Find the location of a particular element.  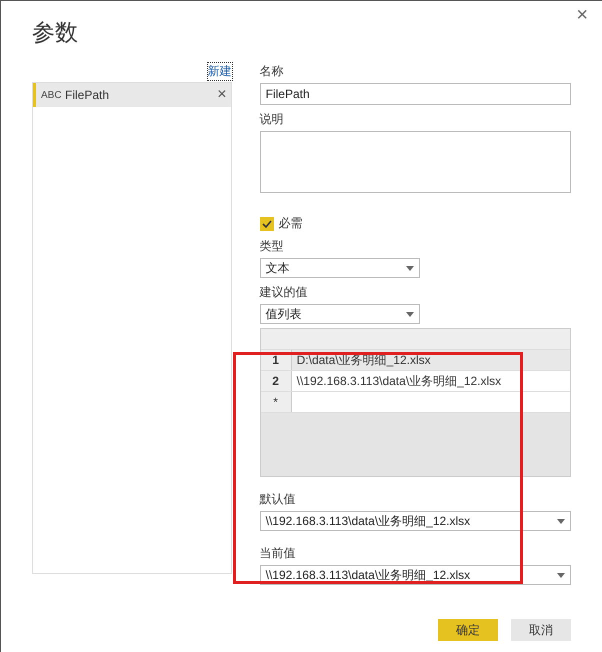

row-number: 2 is located at coordinates (276, 381).